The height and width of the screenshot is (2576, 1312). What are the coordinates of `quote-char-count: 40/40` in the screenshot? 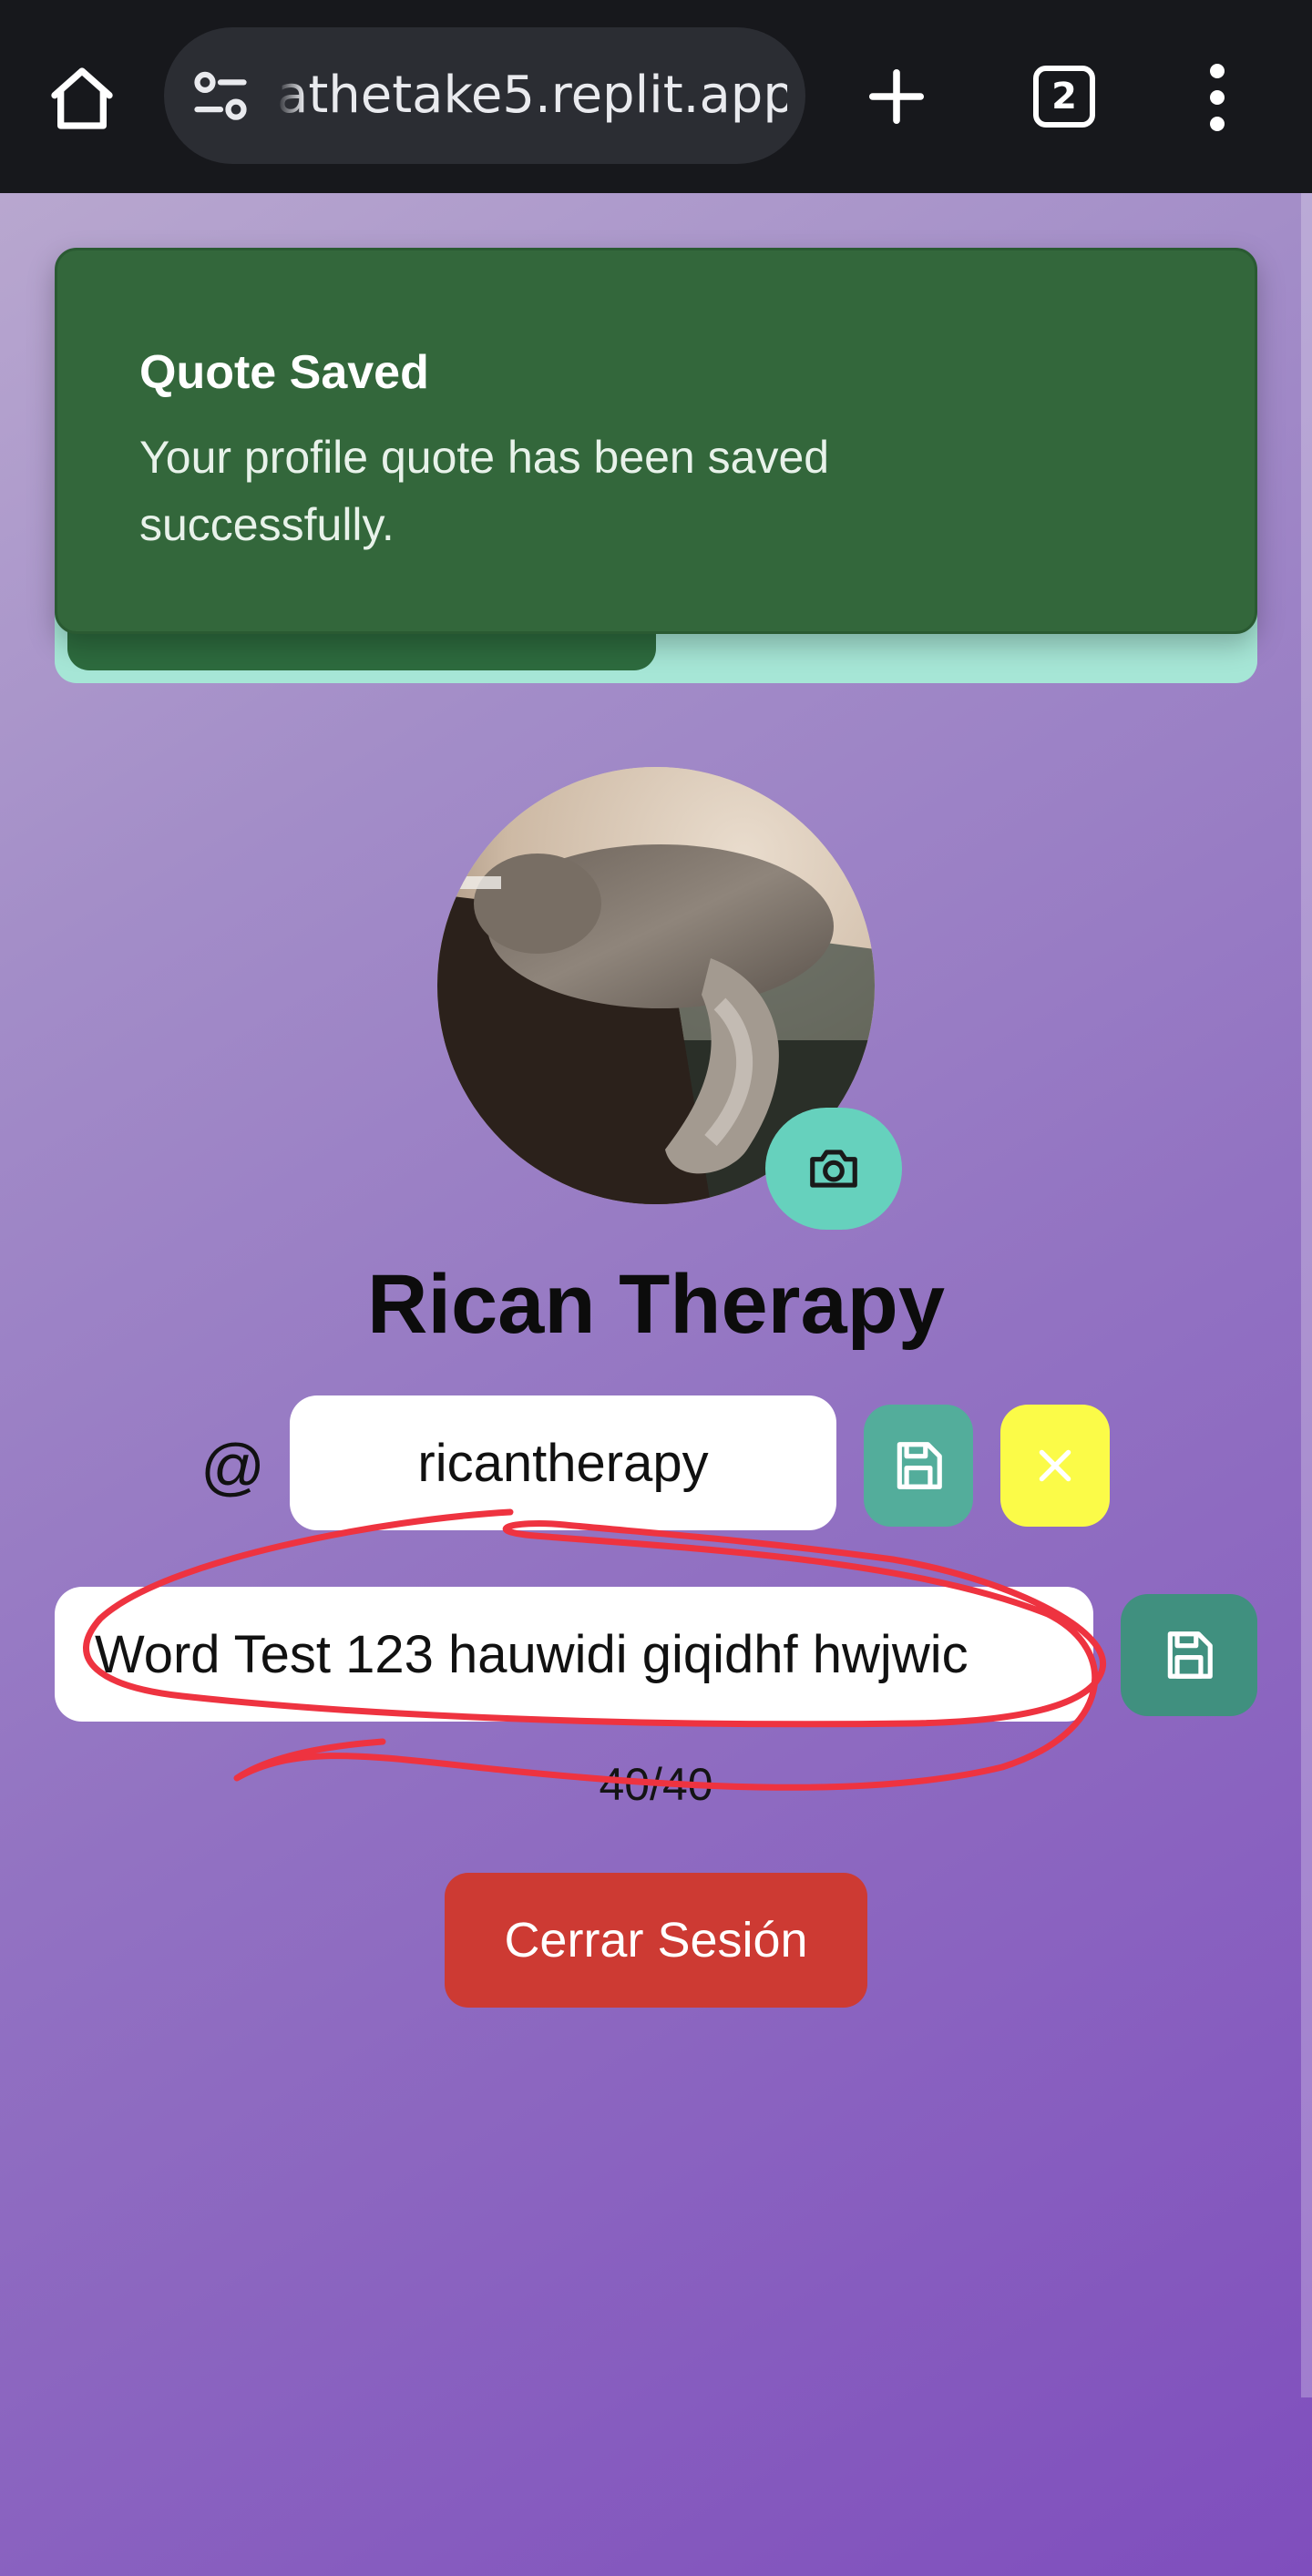 It's located at (656, 1784).